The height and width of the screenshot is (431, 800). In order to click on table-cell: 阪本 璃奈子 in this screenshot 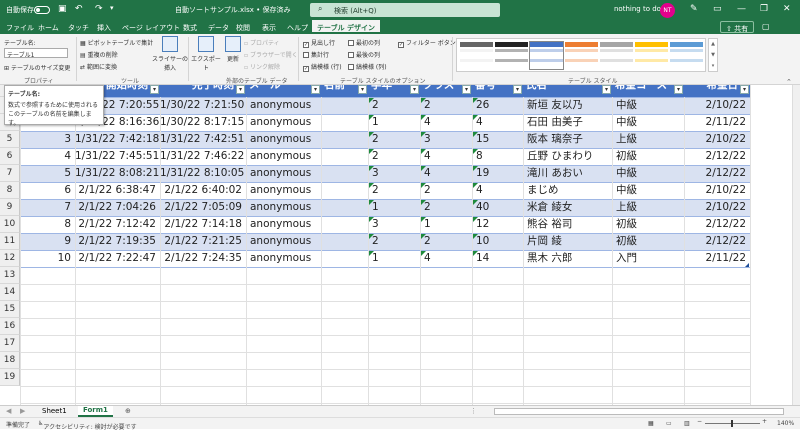, I will do `click(567, 139)`.